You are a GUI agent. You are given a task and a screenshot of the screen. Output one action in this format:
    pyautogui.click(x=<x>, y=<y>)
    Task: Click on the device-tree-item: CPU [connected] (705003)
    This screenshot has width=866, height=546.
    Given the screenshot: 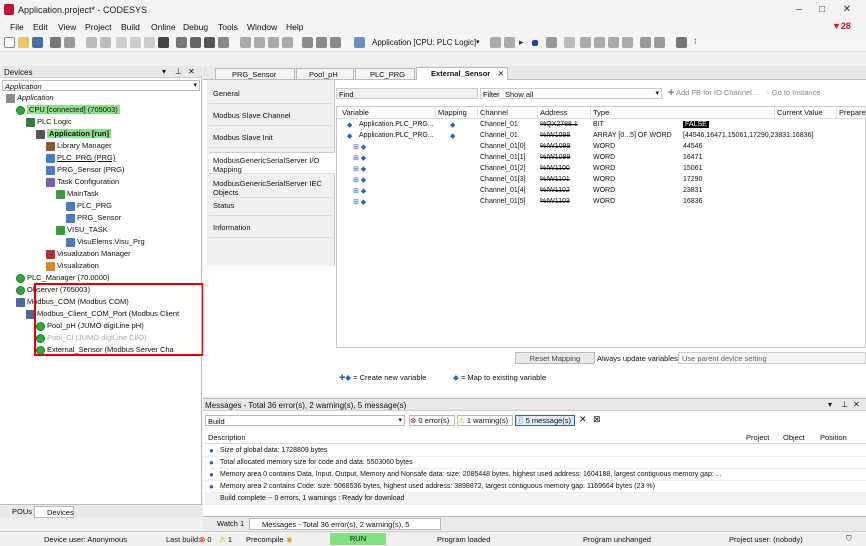 What is the action you would take?
    pyautogui.click(x=68, y=109)
    